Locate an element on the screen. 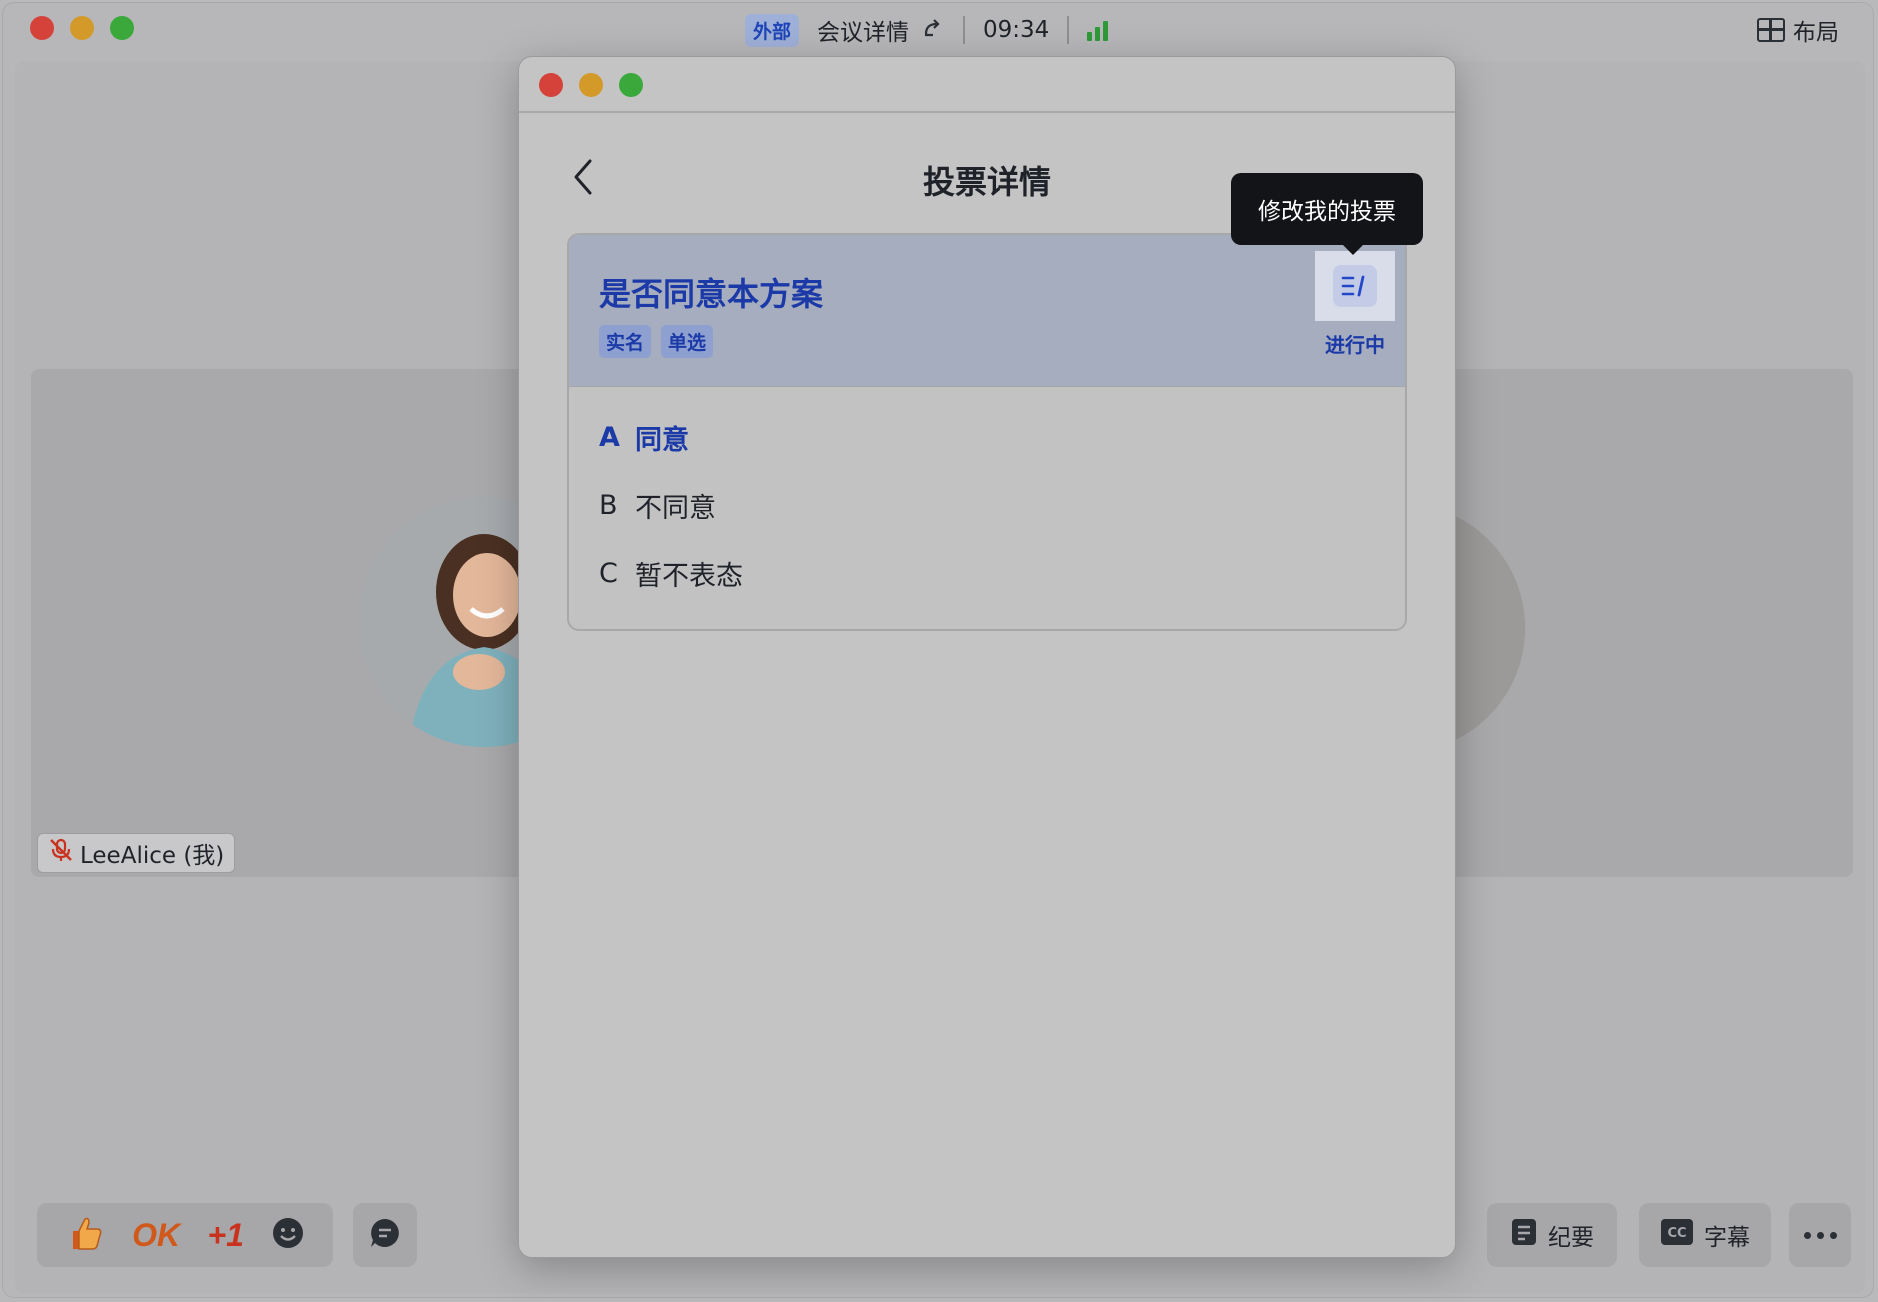  option-letter: B is located at coordinates (608, 505).